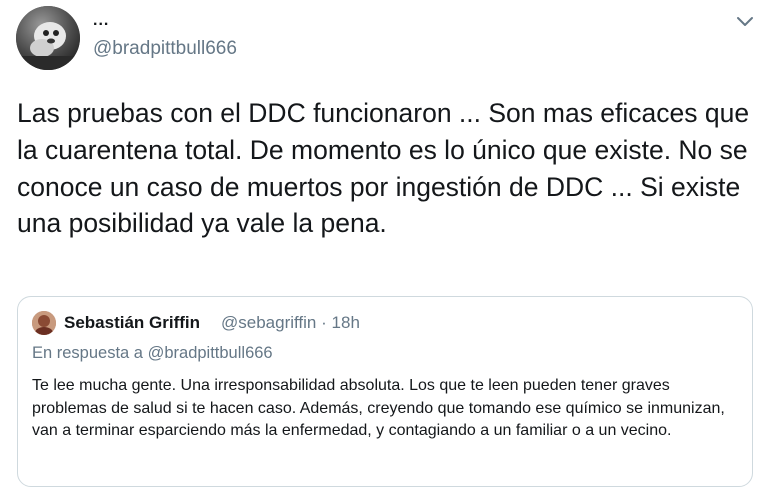 The height and width of the screenshot is (500, 767). I want to click on user-avatar, so click(48, 38).